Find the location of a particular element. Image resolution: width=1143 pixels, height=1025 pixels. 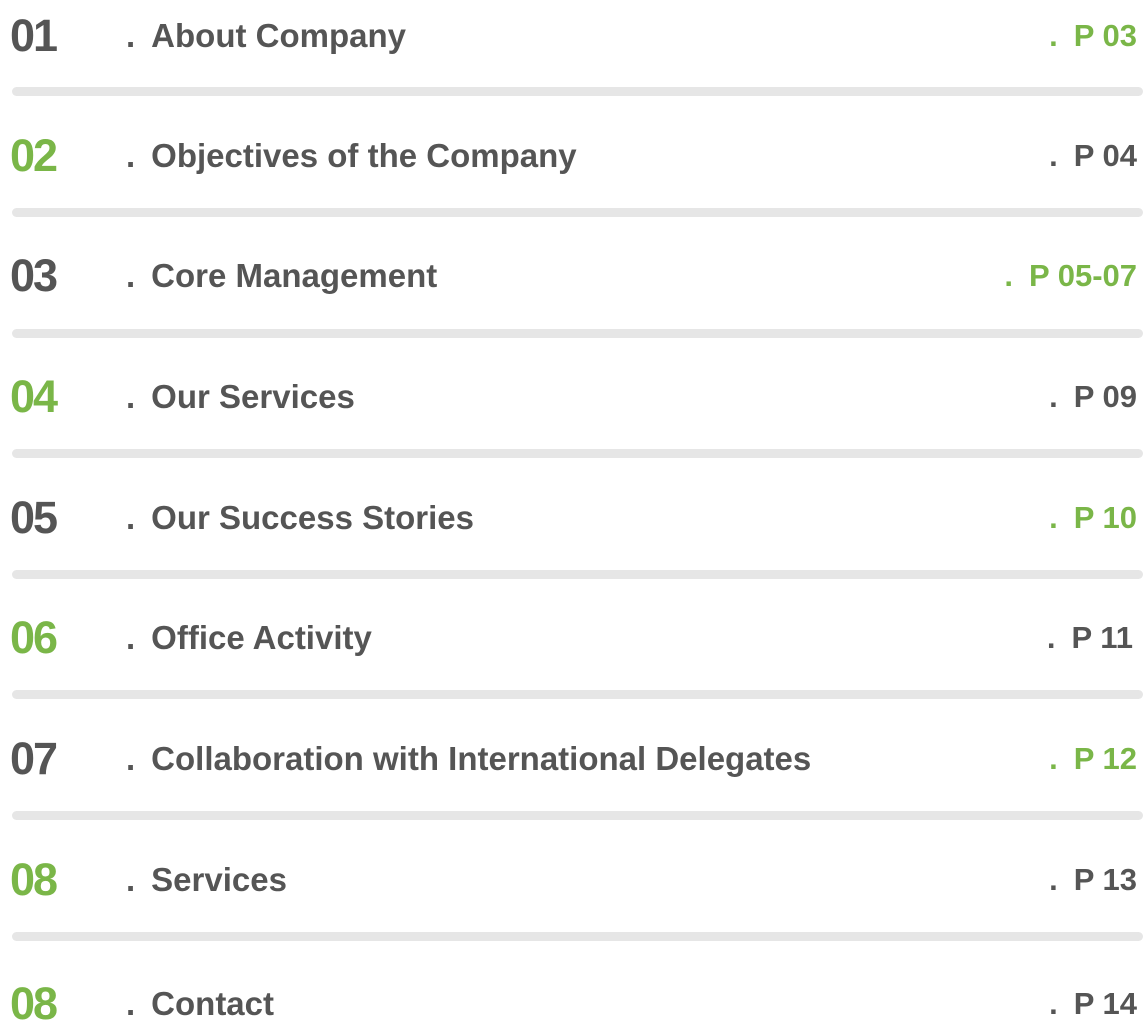

entry-title: Contact is located at coordinates (213, 1003).